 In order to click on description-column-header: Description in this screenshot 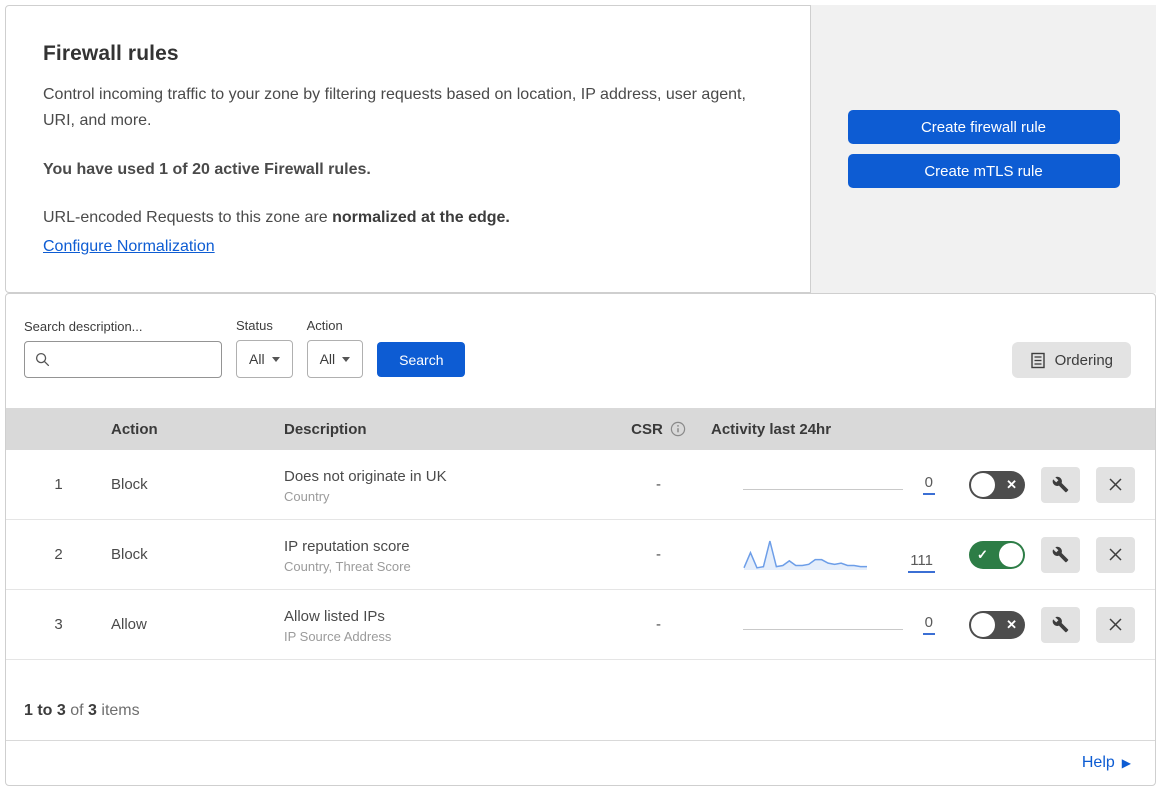, I will do `click(325, 429)`.